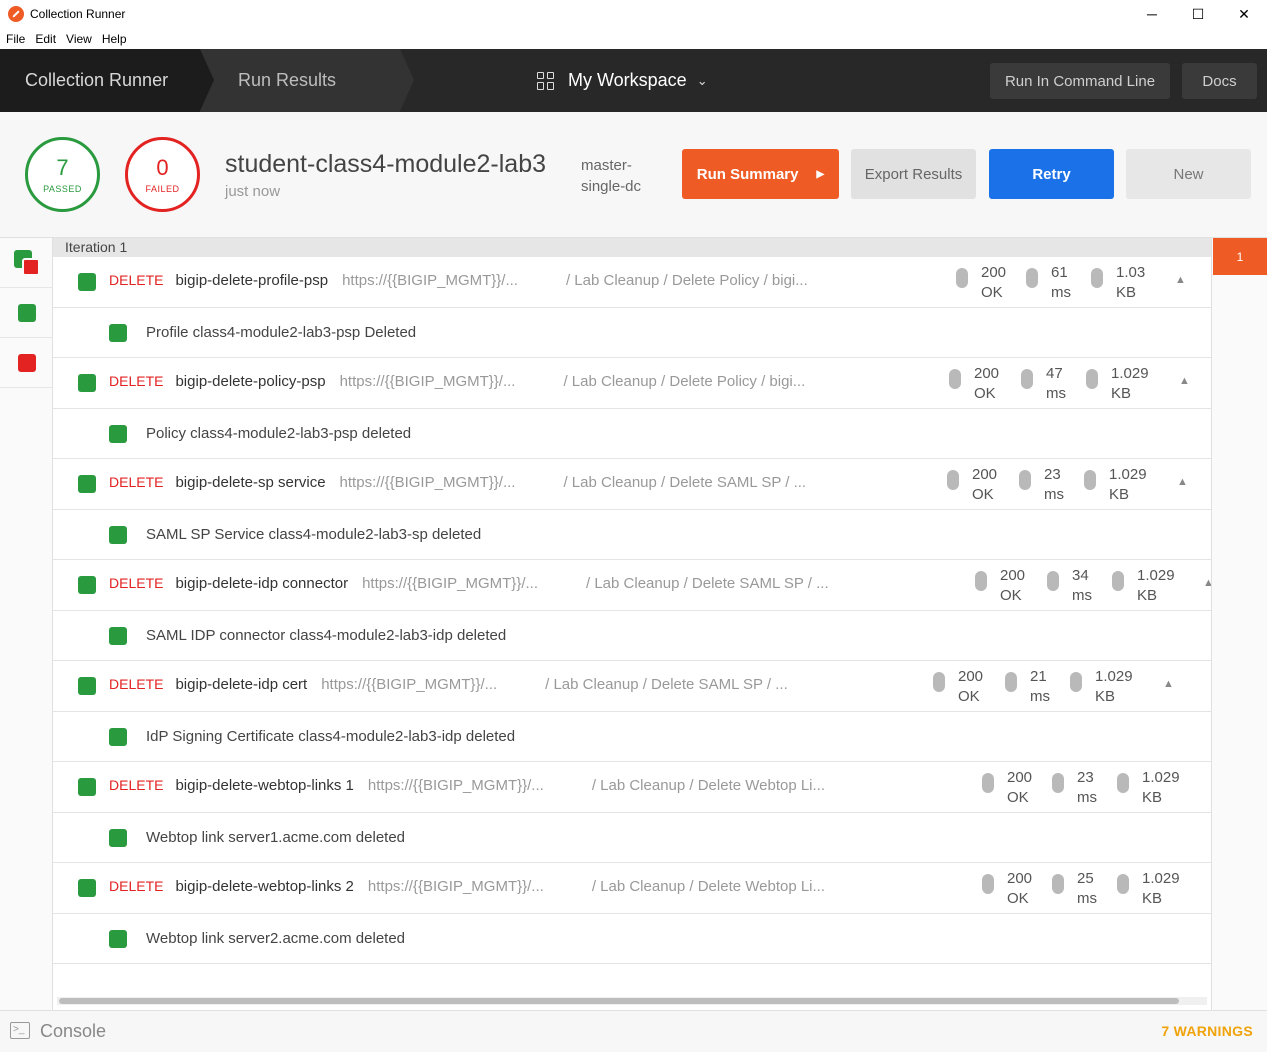 The height and width of the screenshot is (1052, 1267). What do you see at coordinates (1080, 81) in the screenshot?
I see `run-in-command-line-button: Run In Command Line` at bounding box center [1080, 81].